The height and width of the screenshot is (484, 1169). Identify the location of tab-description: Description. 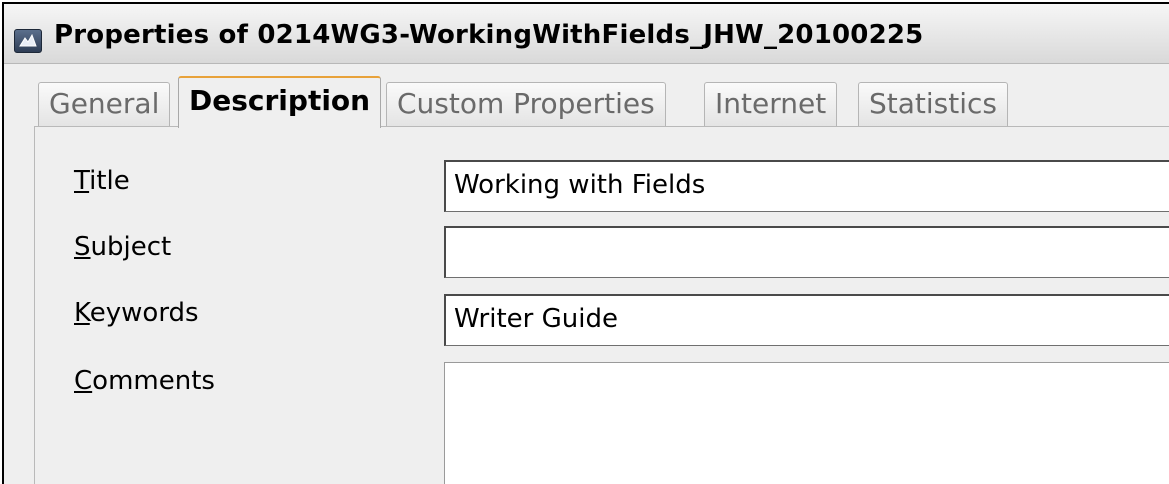
(280, 102).